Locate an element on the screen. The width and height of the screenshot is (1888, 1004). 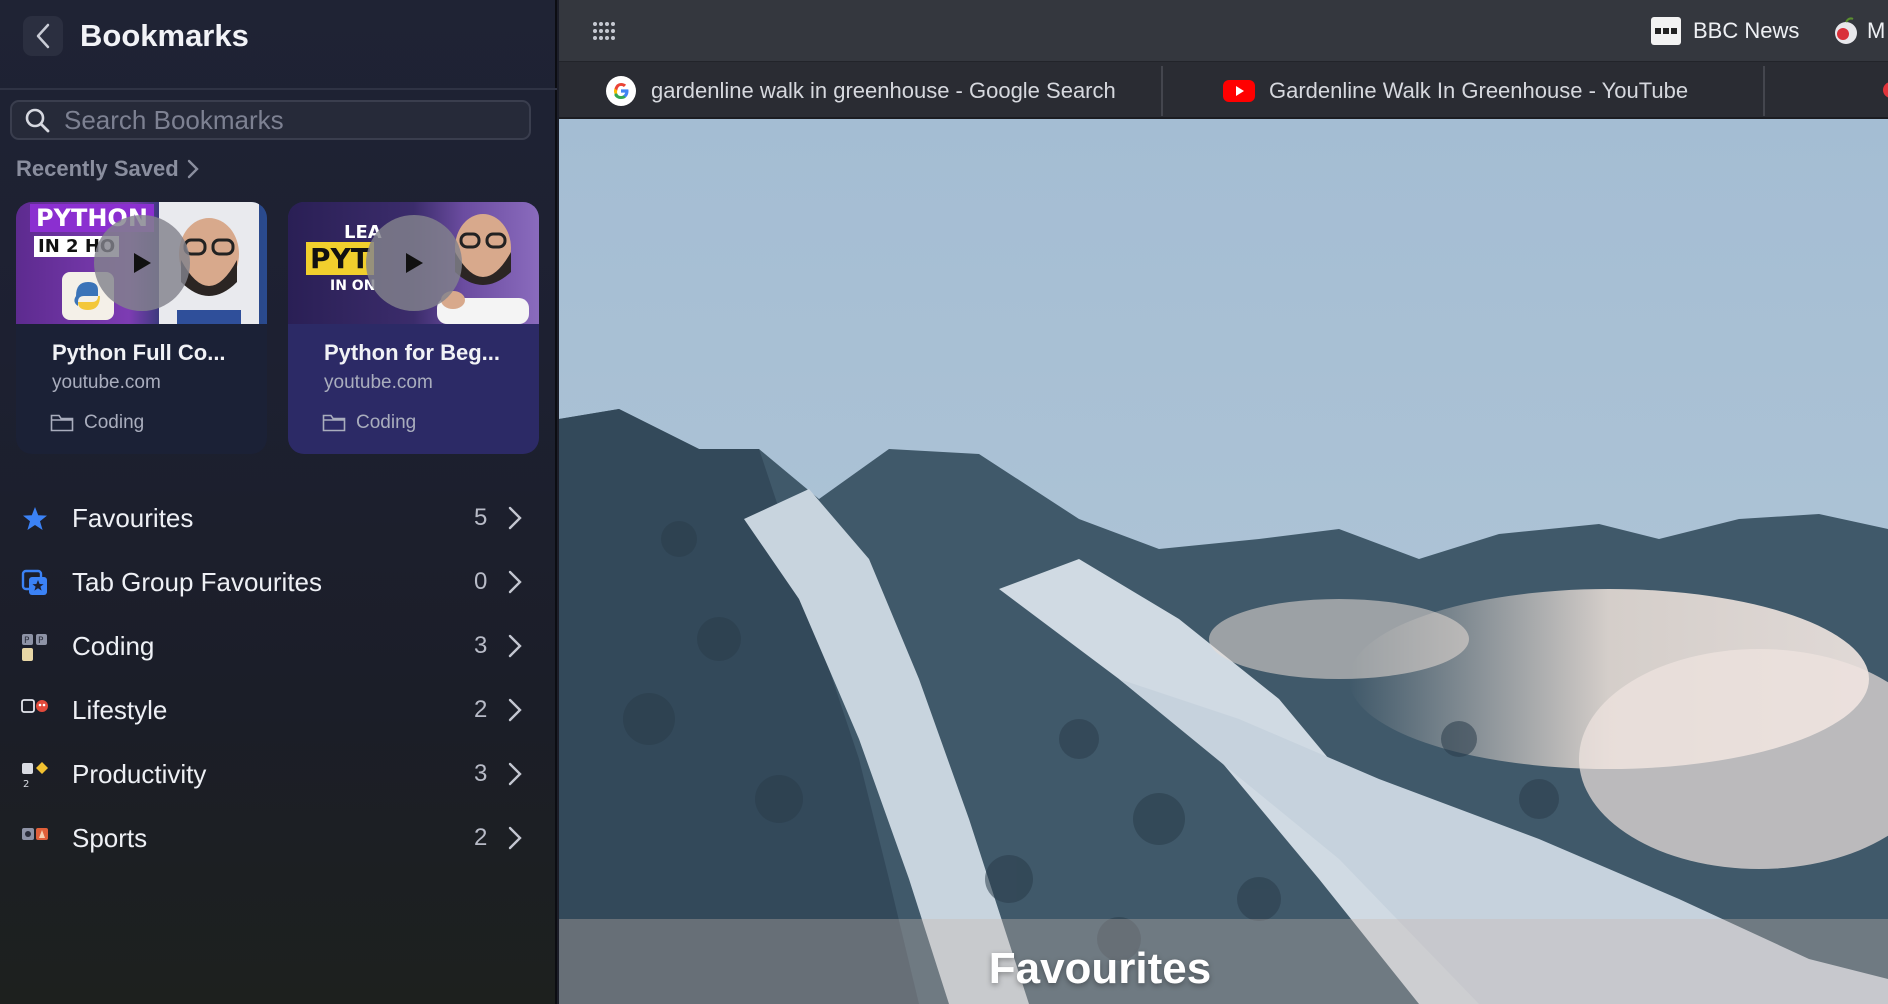
search-field is located at coordinates (270, 120).